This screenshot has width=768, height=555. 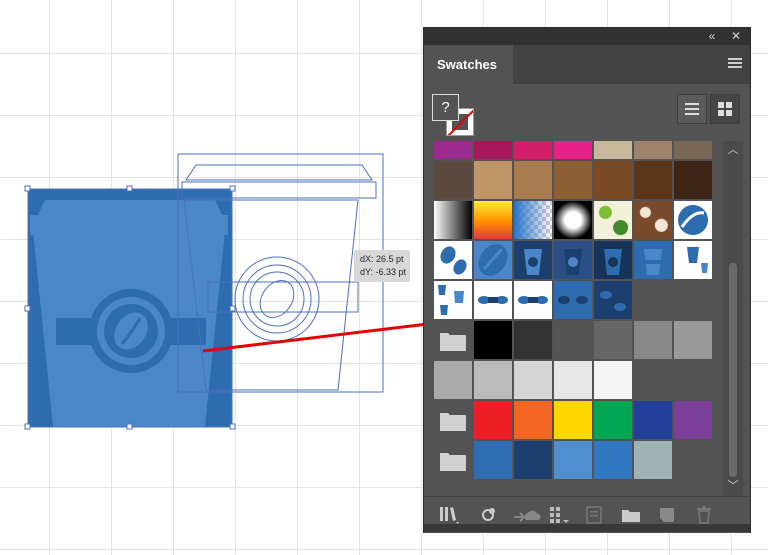 What do you see at coordinates (736, 36) in the screenshot?
I see `close-panel-button: ✕` at bounding box center [736, 36].